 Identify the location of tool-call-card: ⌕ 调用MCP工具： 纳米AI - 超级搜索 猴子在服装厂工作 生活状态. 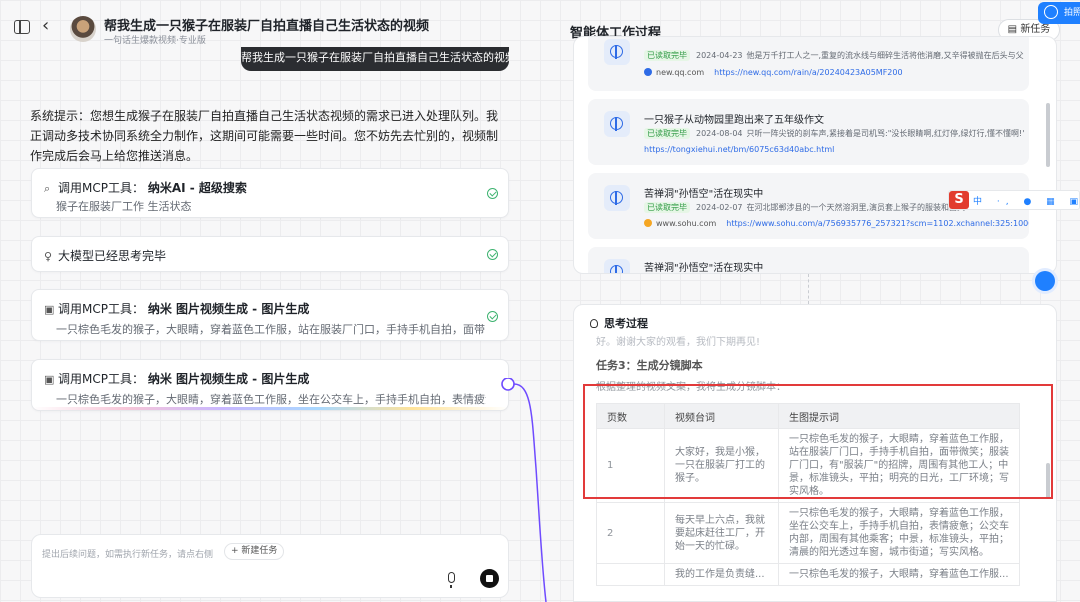
(270, 193).